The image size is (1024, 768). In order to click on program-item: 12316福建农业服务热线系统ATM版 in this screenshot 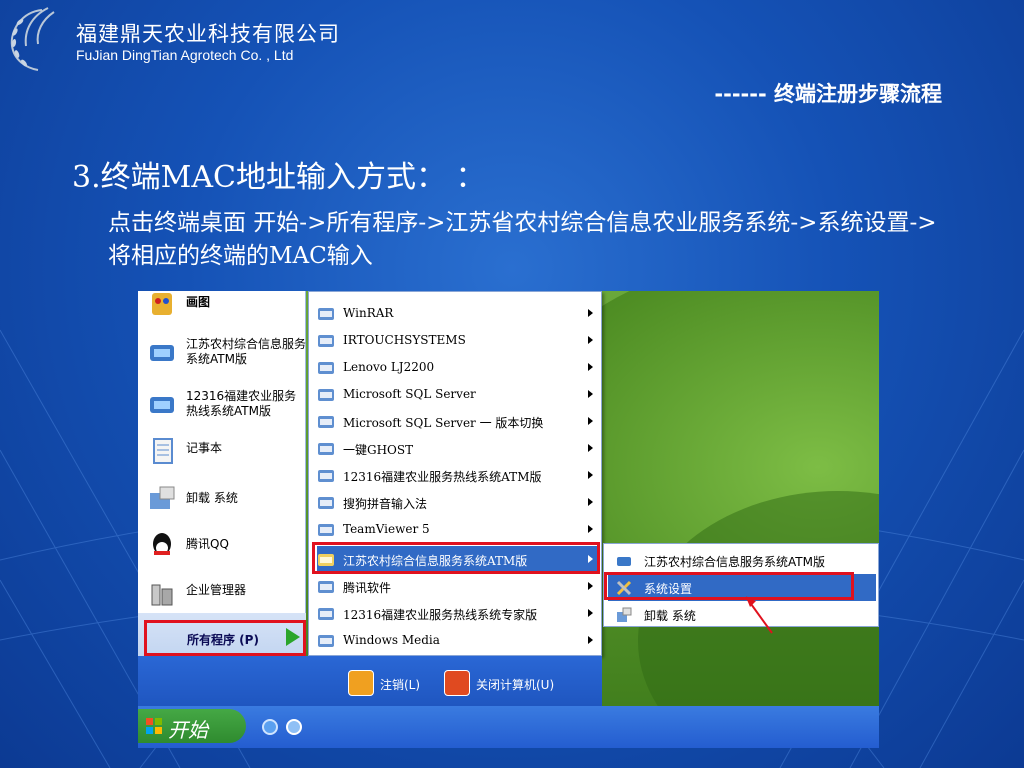, I will do `click(458, 475)`.